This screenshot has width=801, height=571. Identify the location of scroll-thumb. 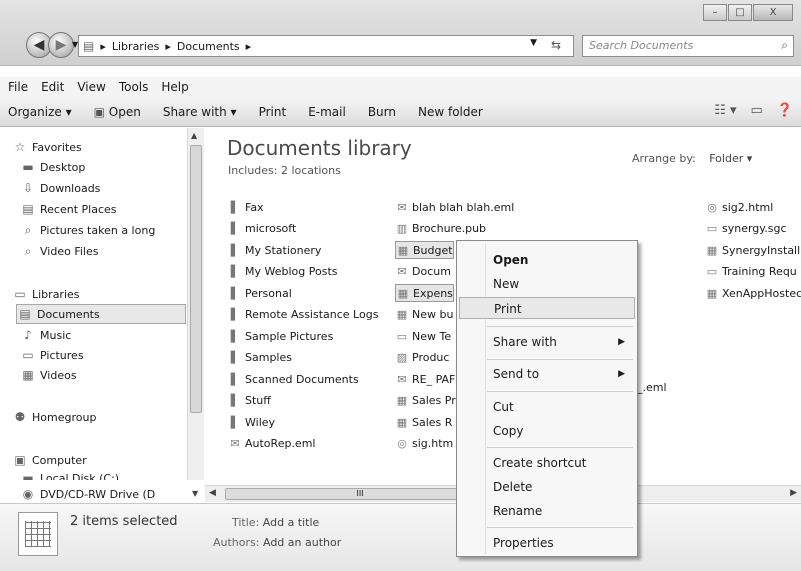
(196, 279).